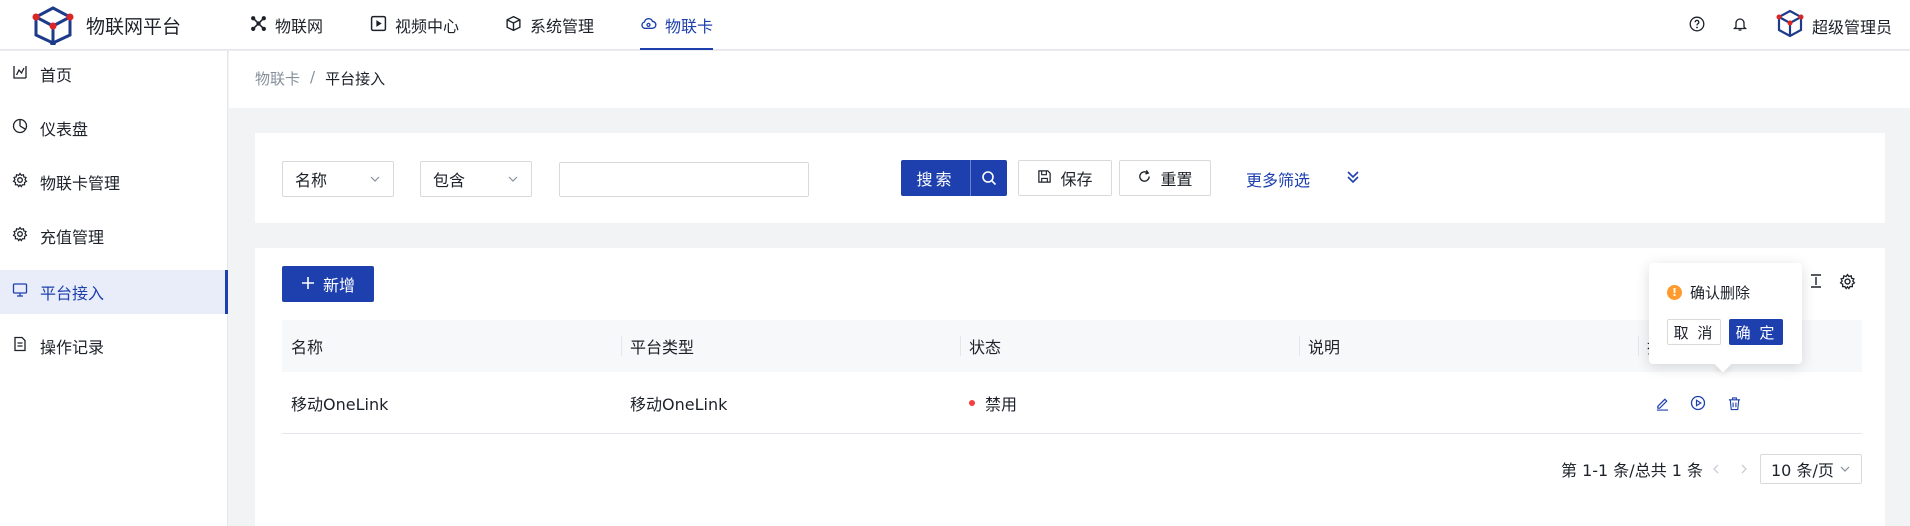 Image resolution: width=1910 pixels, height=526 pixels. What do you see at coordinates (1698, 403) in the screenshot?
I see `play-circle-icon` at bounding box center [1698, 403].